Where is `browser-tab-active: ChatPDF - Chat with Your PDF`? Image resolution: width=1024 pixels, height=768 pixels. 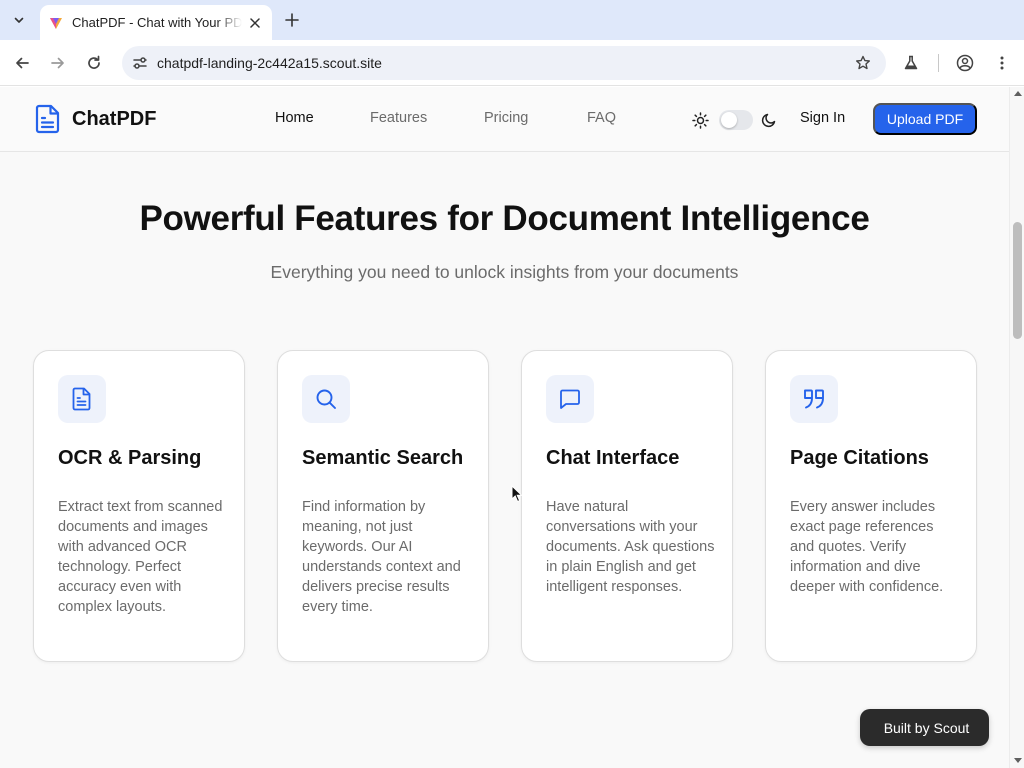 browser-tab-active: ChatPDF - Chat with Your PDF is located at coordinates (156, 22).